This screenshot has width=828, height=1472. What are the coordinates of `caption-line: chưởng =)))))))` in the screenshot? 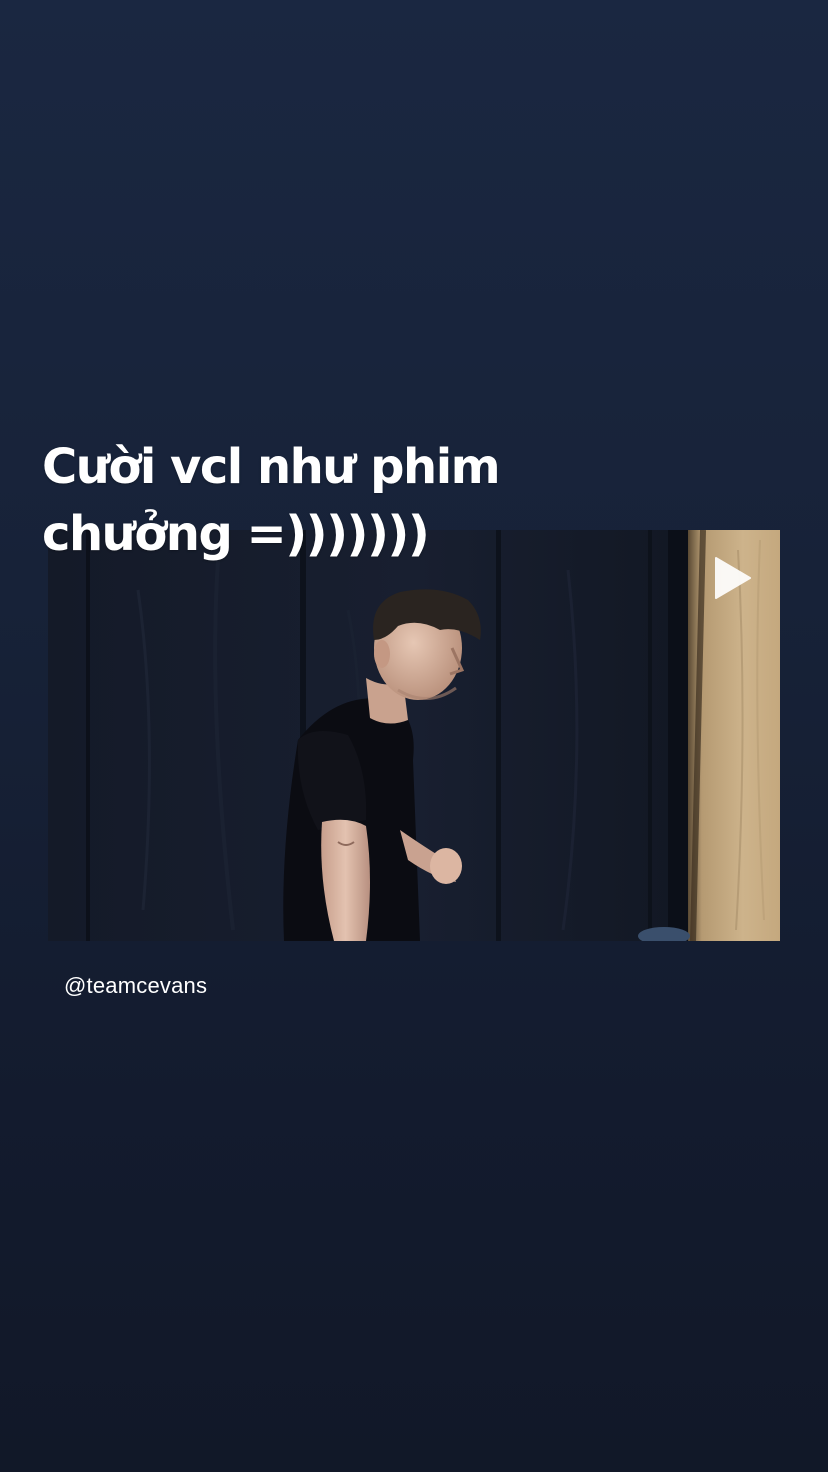 It's located at (236, 534).